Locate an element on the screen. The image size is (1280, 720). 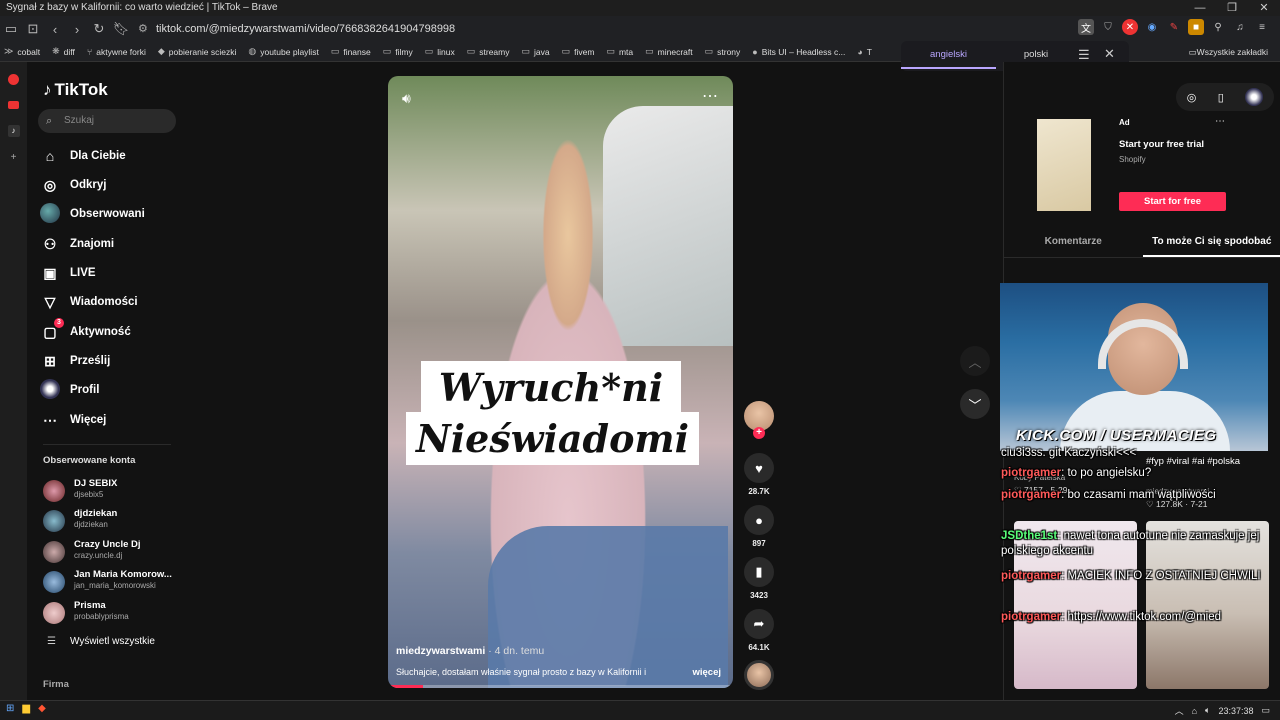
stream-overlay-tag: KICK.COM / USERMACIEG is located at coordinates (1116, 435).